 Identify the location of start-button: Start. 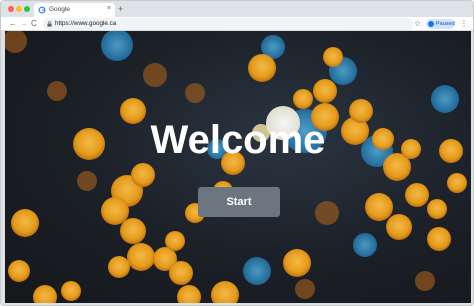
(239, 202).